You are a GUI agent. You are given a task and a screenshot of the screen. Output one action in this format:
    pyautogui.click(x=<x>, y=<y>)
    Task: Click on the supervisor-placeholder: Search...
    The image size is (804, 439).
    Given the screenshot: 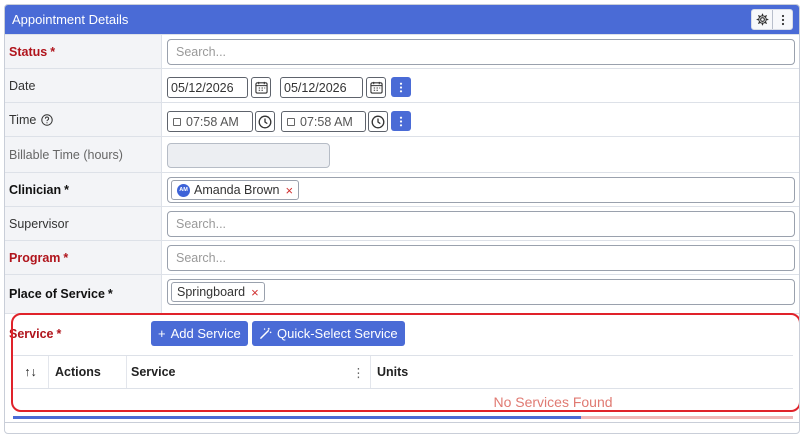 What is the action you would take?
    pyautogui.click(x=201, y=224)
    